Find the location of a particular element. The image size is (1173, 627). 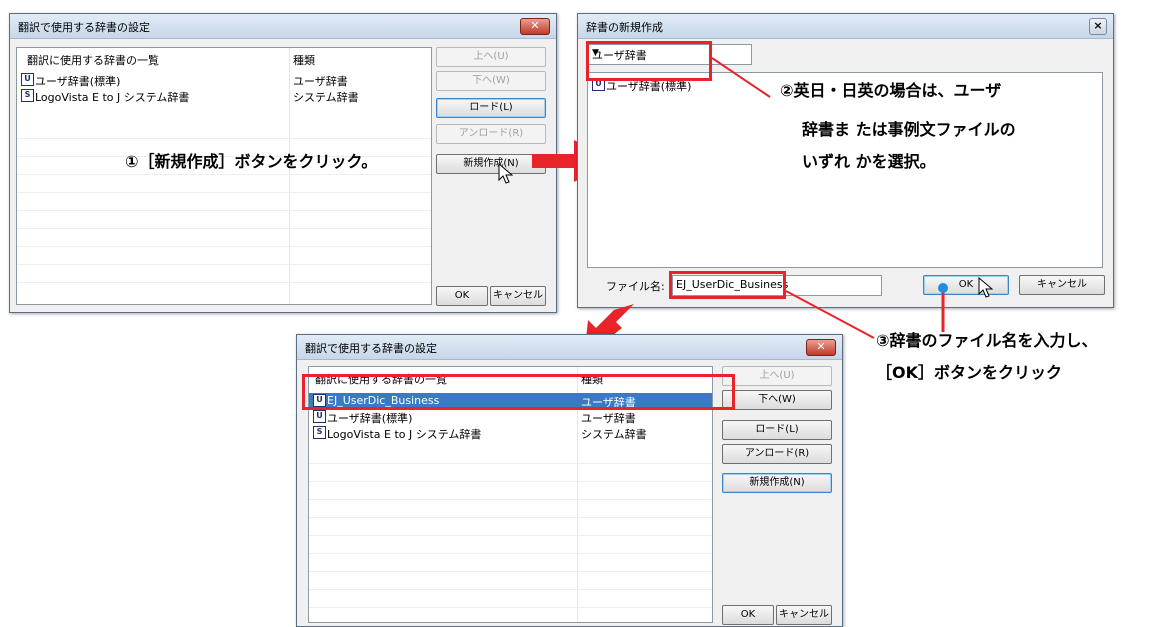

step2-callout-line3: いずれ かを選択。 is located at coordinates (869, 161).